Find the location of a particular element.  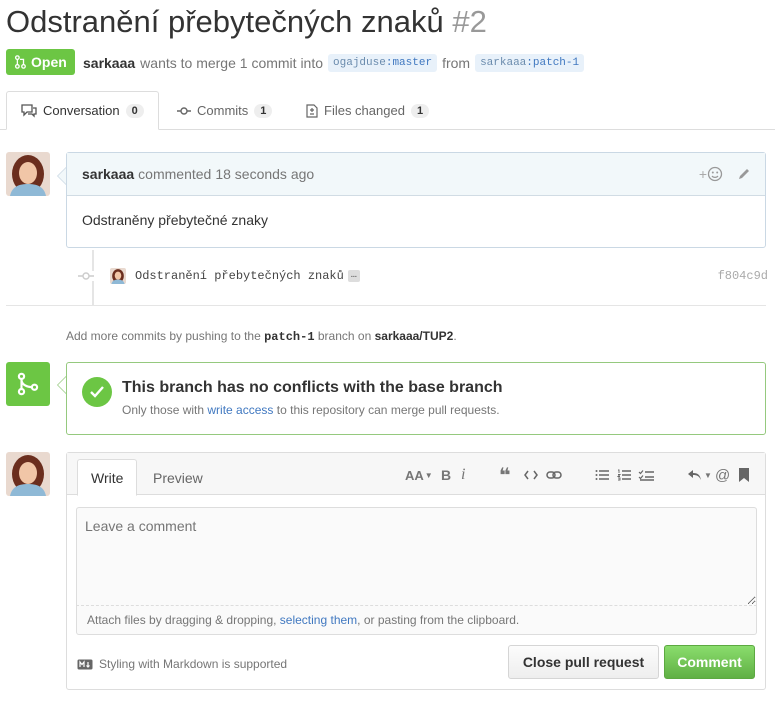

tab-files-changed: Files changed 1 is located at coordinates (368, 110).